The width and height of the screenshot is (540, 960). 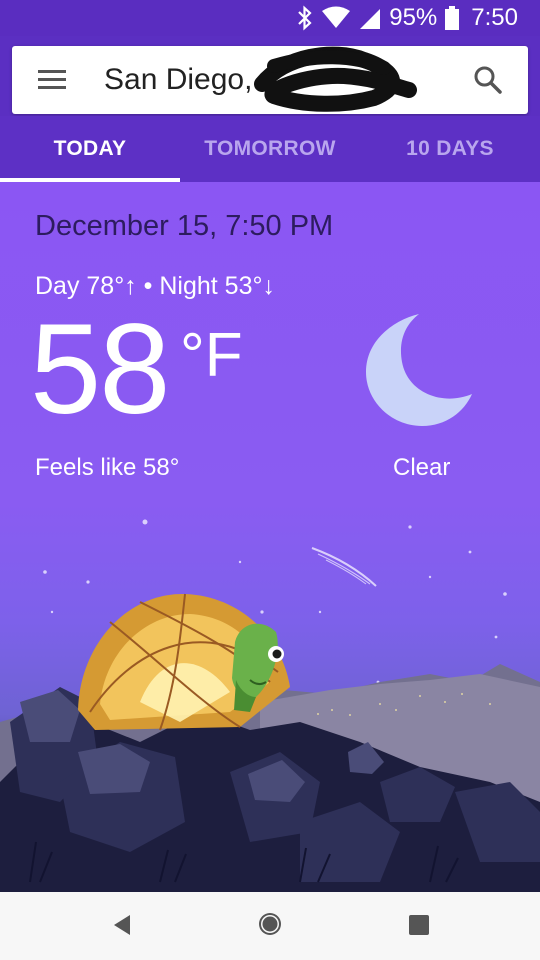 What do you see at coordinates (336, 17) in the screenshot?
I see `wifi-icon` at bounding box center [336, 17].